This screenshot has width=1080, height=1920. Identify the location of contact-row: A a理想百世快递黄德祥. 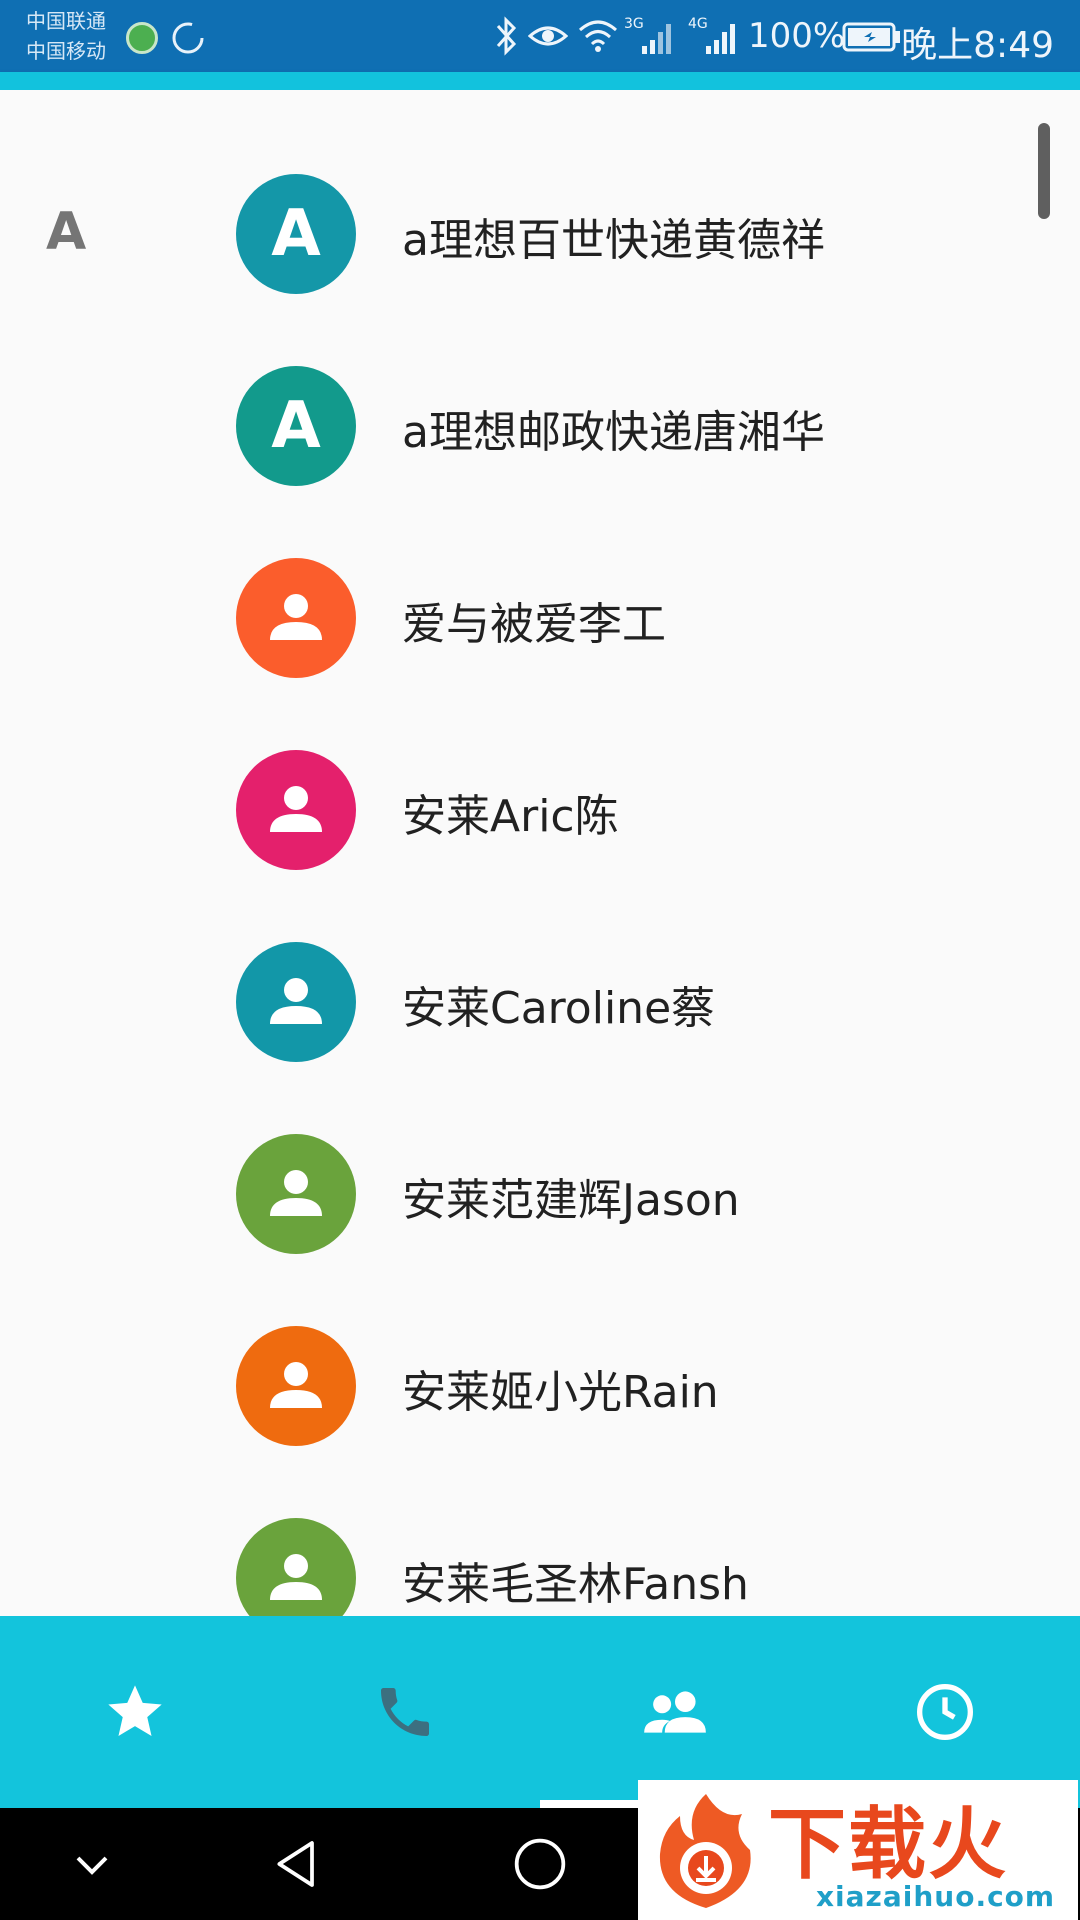
(540, 236).